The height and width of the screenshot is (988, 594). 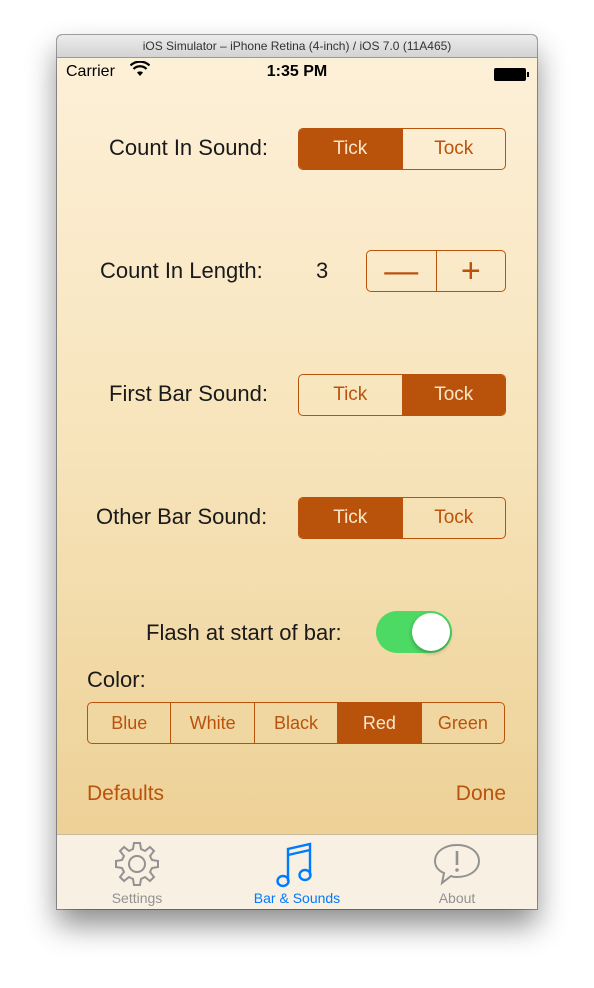 I want to click on status-bar: Carrier 1:35 PM, so click(x=297, y=73).